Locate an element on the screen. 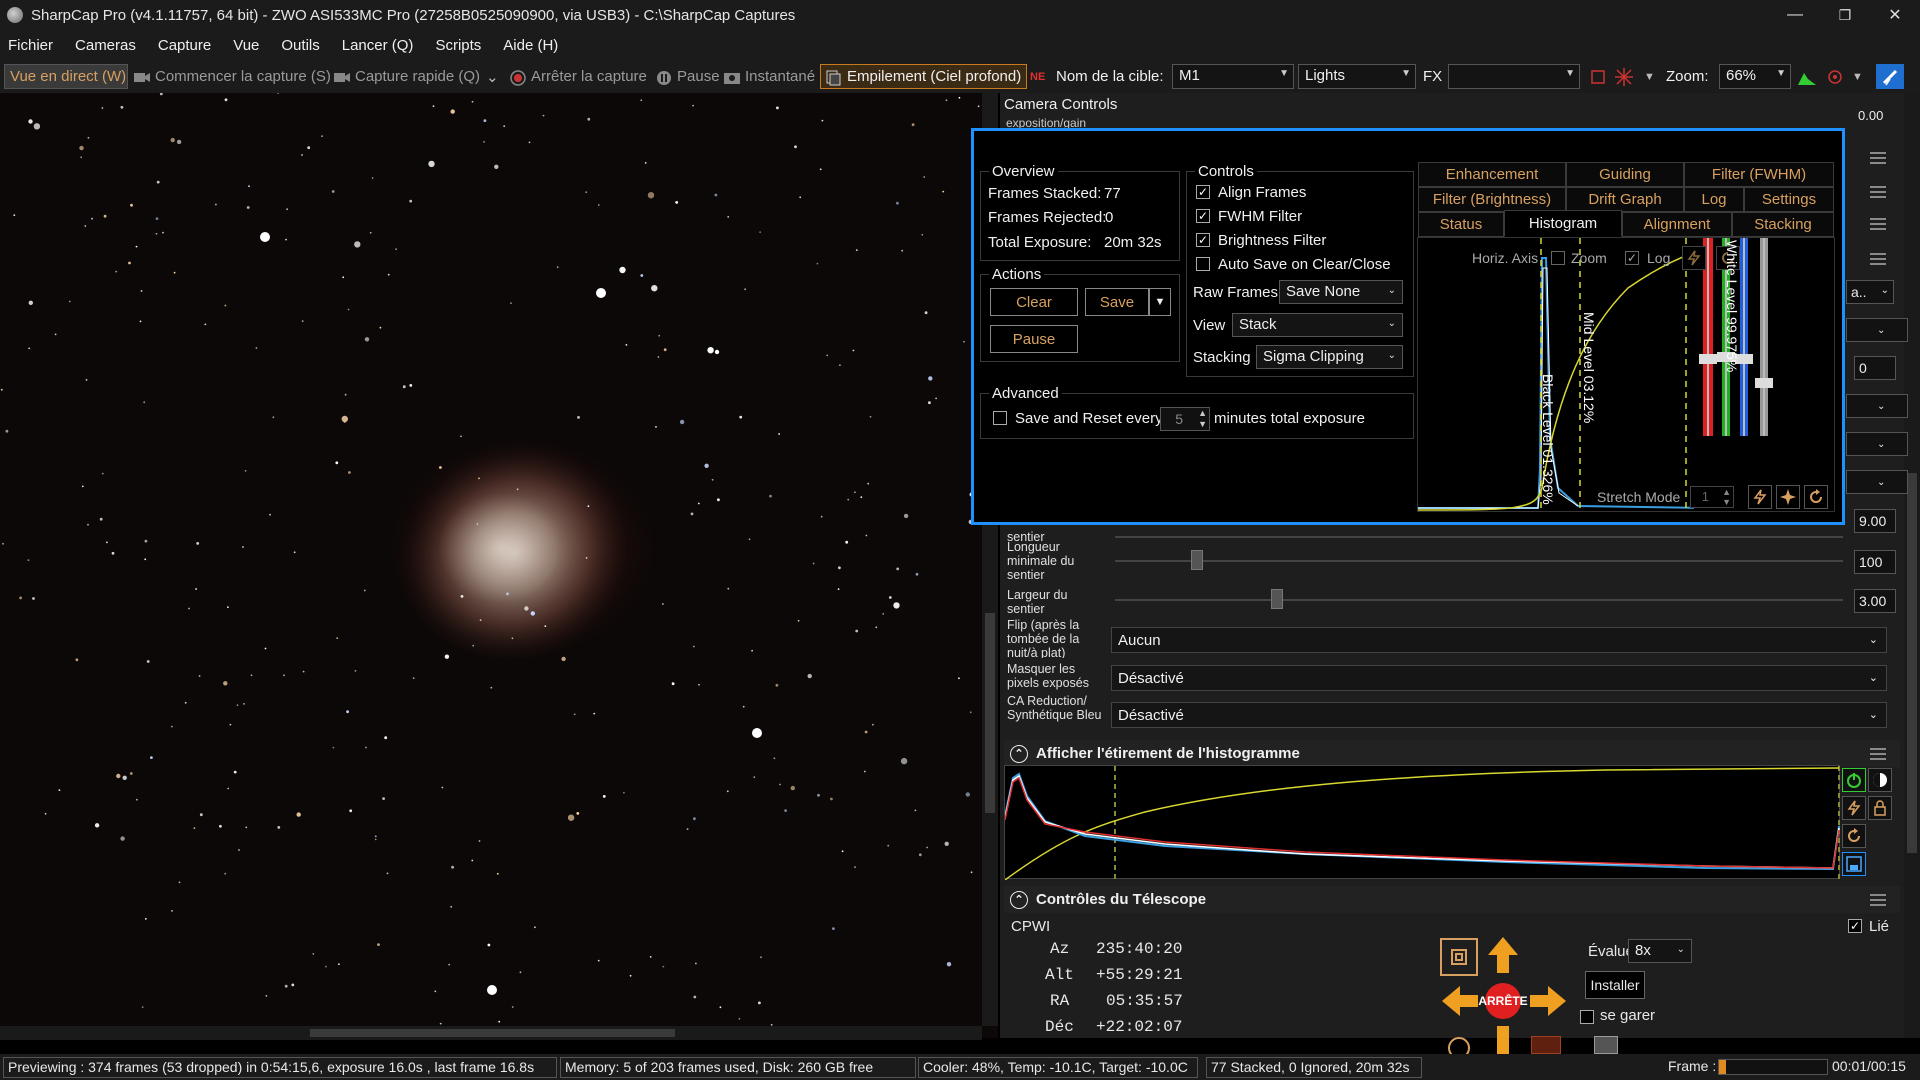 The height and width of the screenshot is (1080, 1920). flip-combo: Aucun ⌄ is located at coordinates (1499, 640).